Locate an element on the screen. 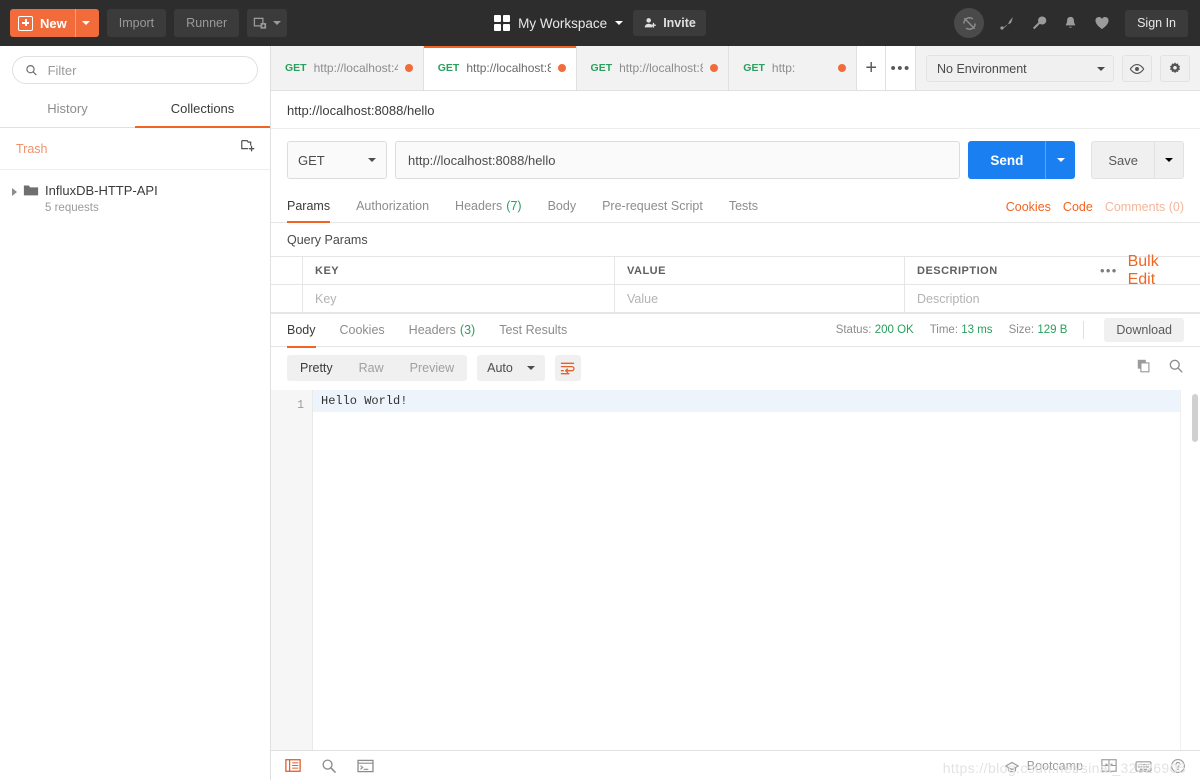 This screenshot has width=1200, height=780. search-response-button is located at coordinates (1176, 368).